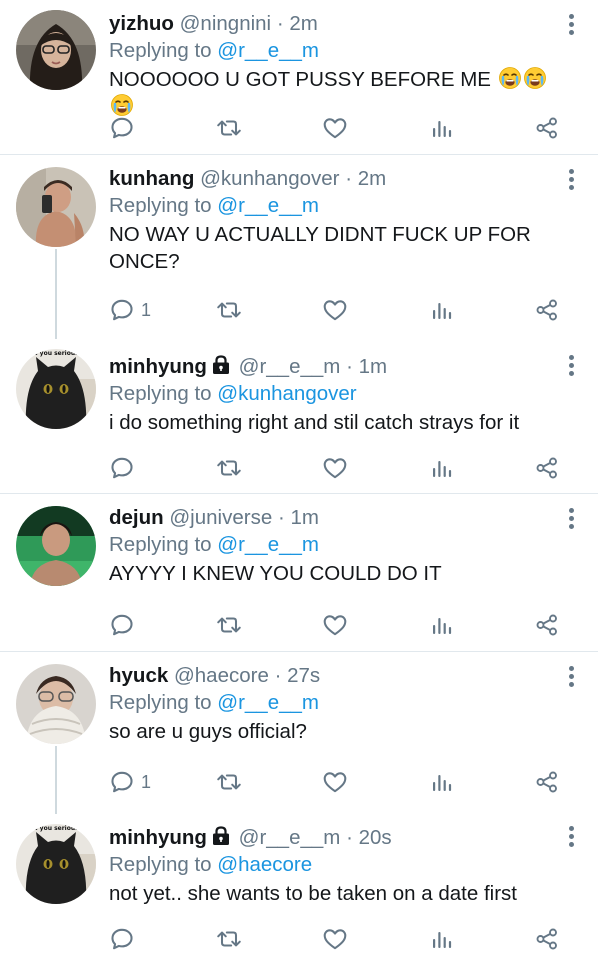 The image size is (598, 960). I want to click on display-name: kunhang, so click(151, 178).